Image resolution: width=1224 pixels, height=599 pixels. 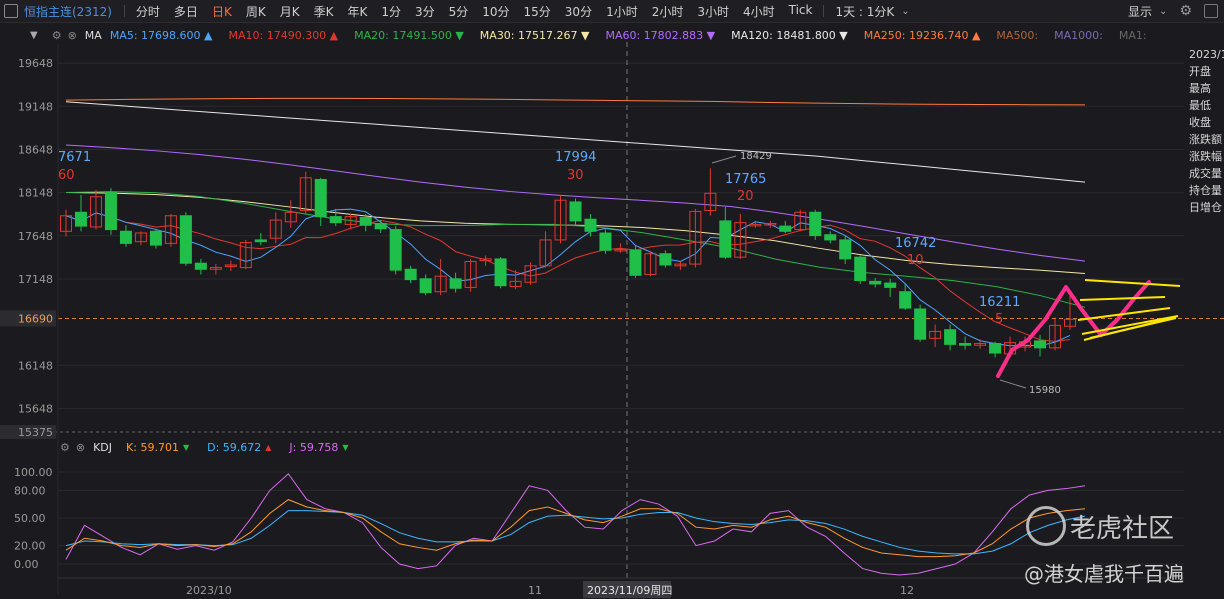 What do you see at coordinates (425, 11) in the screenshot?
I see `tab-timeframe: 3分` at bounding box center [425, 11].